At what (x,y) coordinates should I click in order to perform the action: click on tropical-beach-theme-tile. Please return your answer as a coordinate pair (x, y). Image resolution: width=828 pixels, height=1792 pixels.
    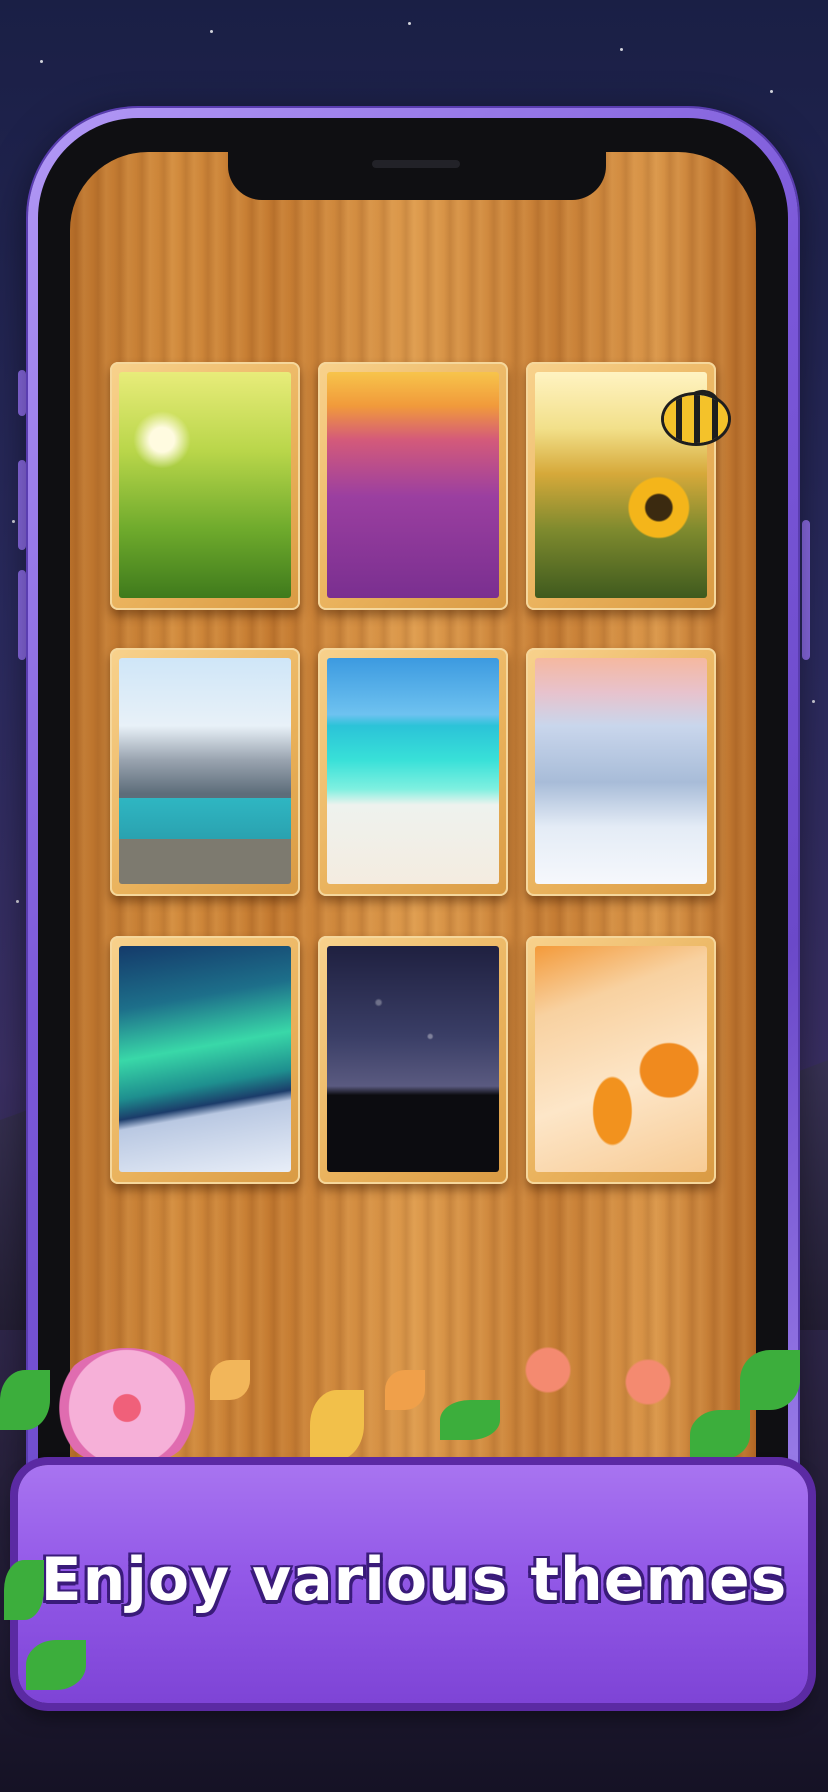
    Looking at the image, I should click on (413, 772).